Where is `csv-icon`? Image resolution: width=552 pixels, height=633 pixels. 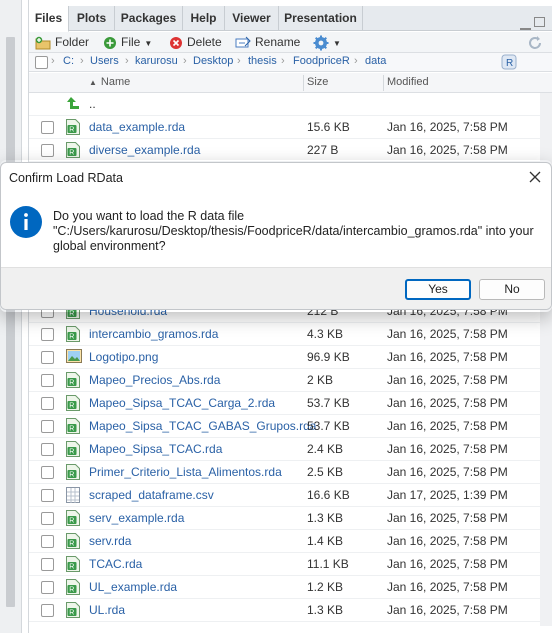 csv-icon is located at coordinates (73, 496).